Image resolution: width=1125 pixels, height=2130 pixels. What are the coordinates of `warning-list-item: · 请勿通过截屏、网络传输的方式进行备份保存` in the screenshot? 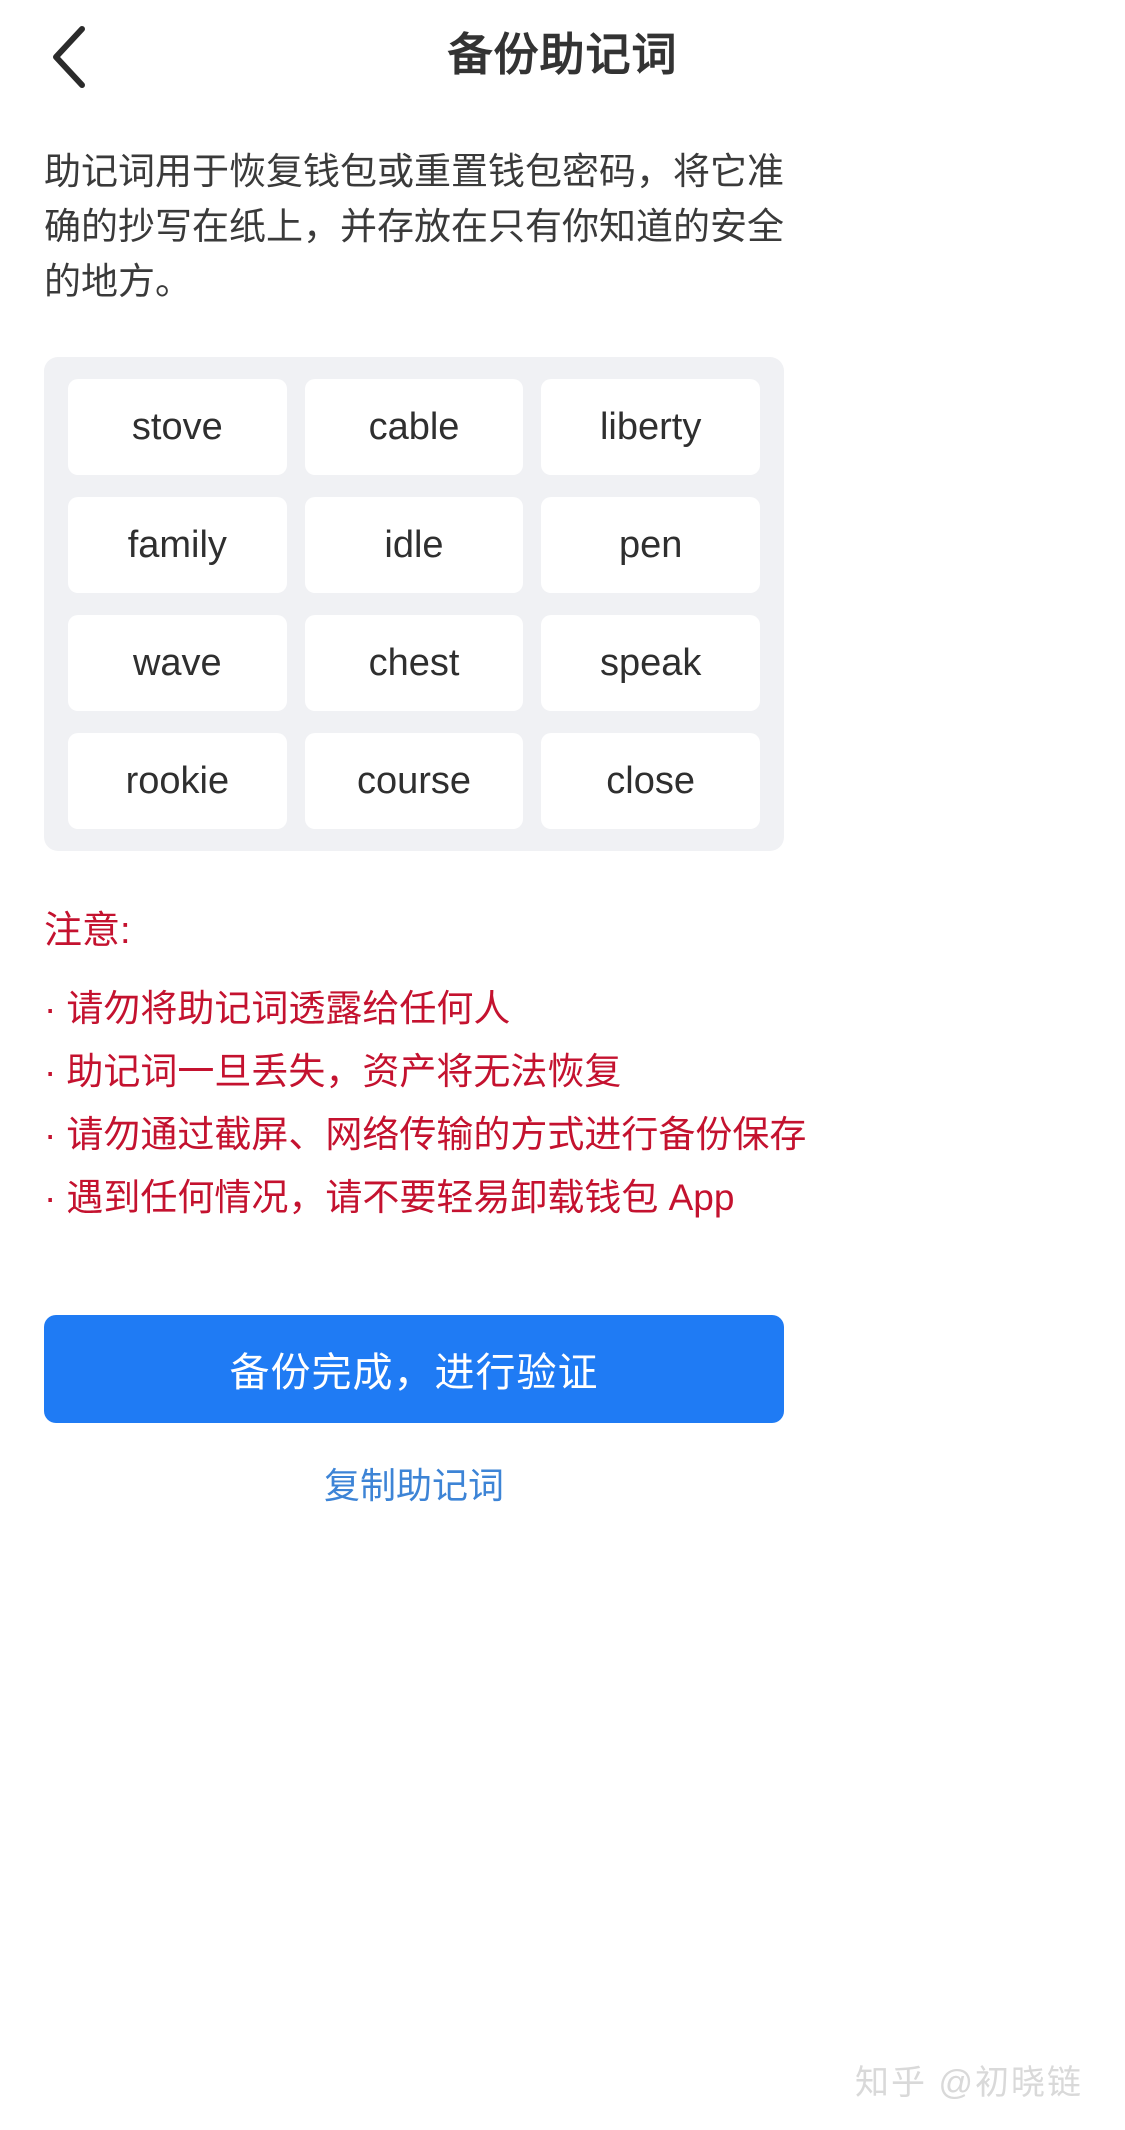 It's located at (425, 1134).